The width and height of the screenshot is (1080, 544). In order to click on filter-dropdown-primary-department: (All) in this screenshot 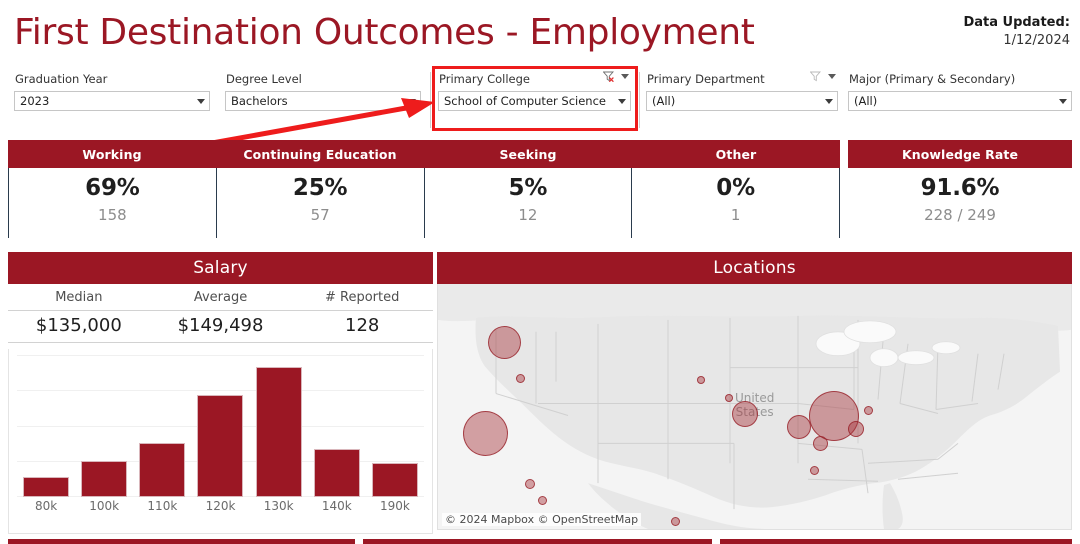, I will do `click(742, 101)`.